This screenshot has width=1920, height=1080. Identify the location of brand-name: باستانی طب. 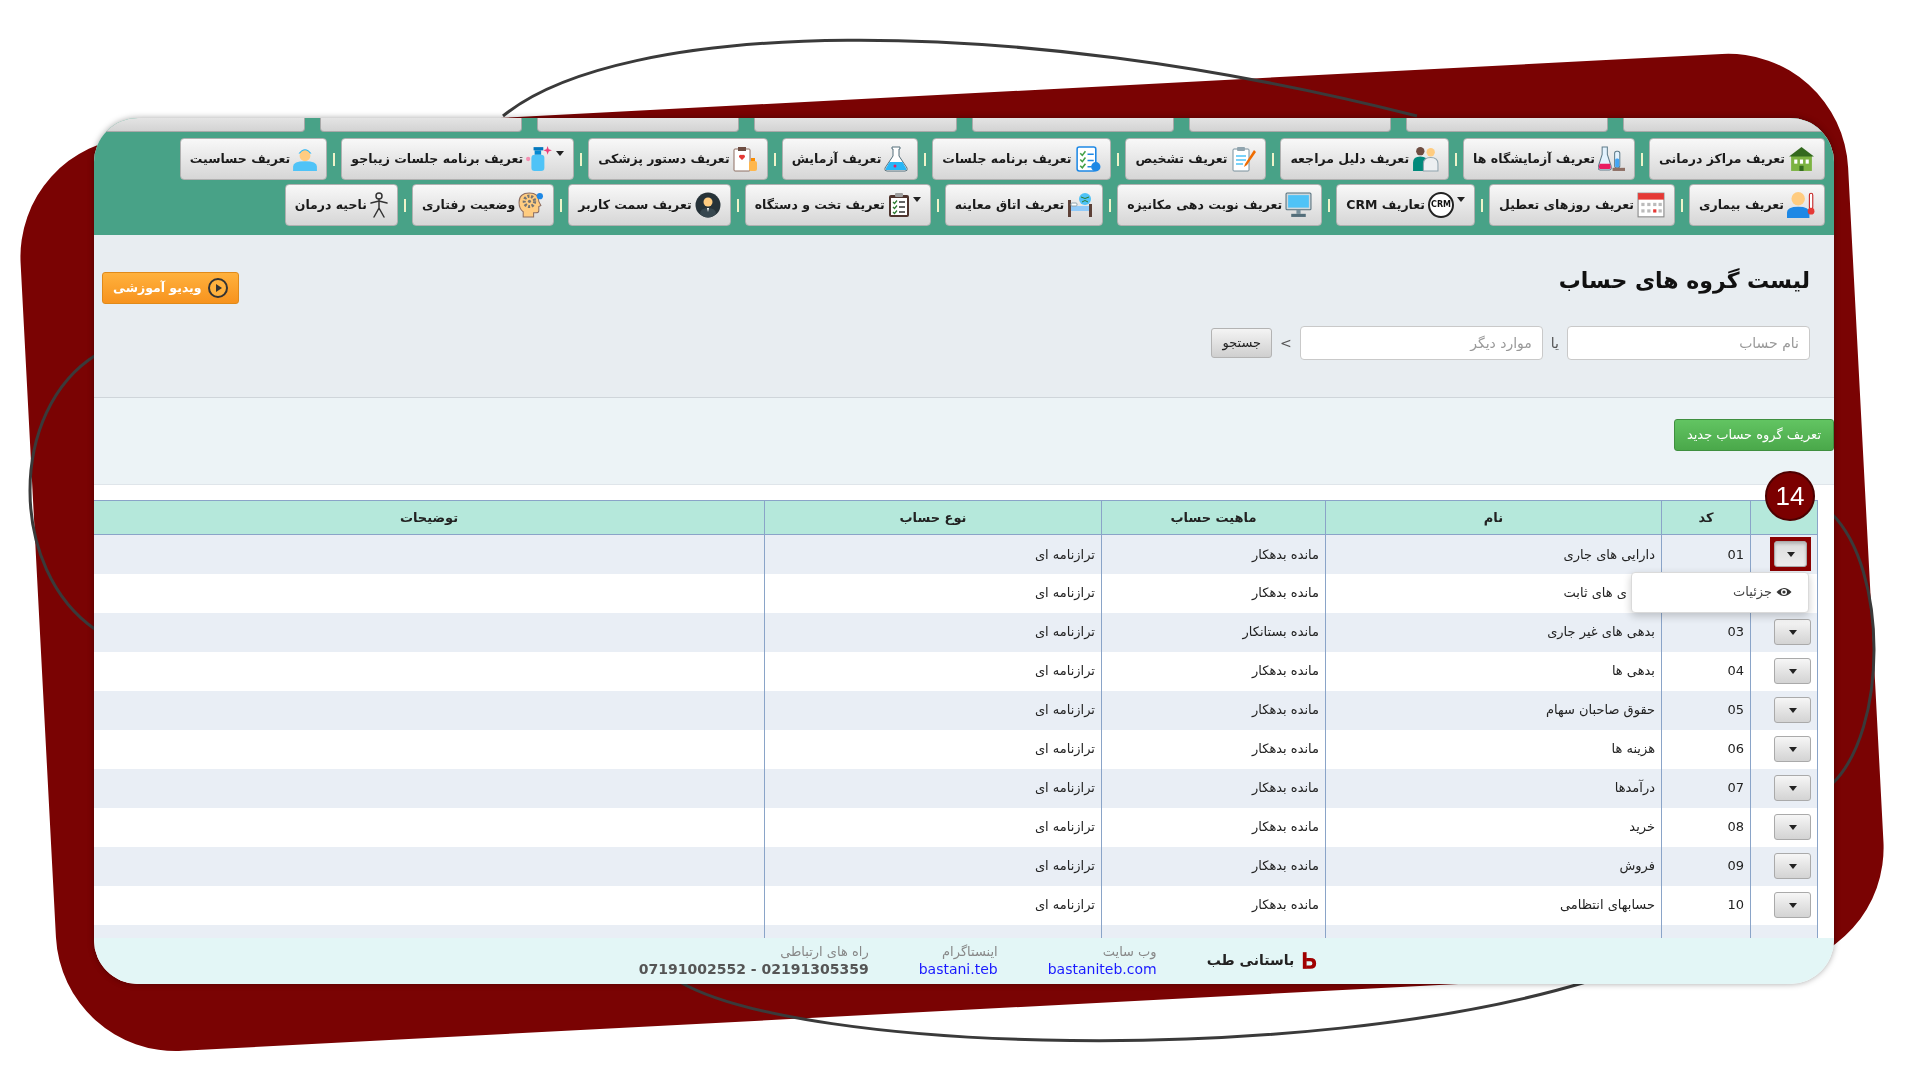
(1250, 961).